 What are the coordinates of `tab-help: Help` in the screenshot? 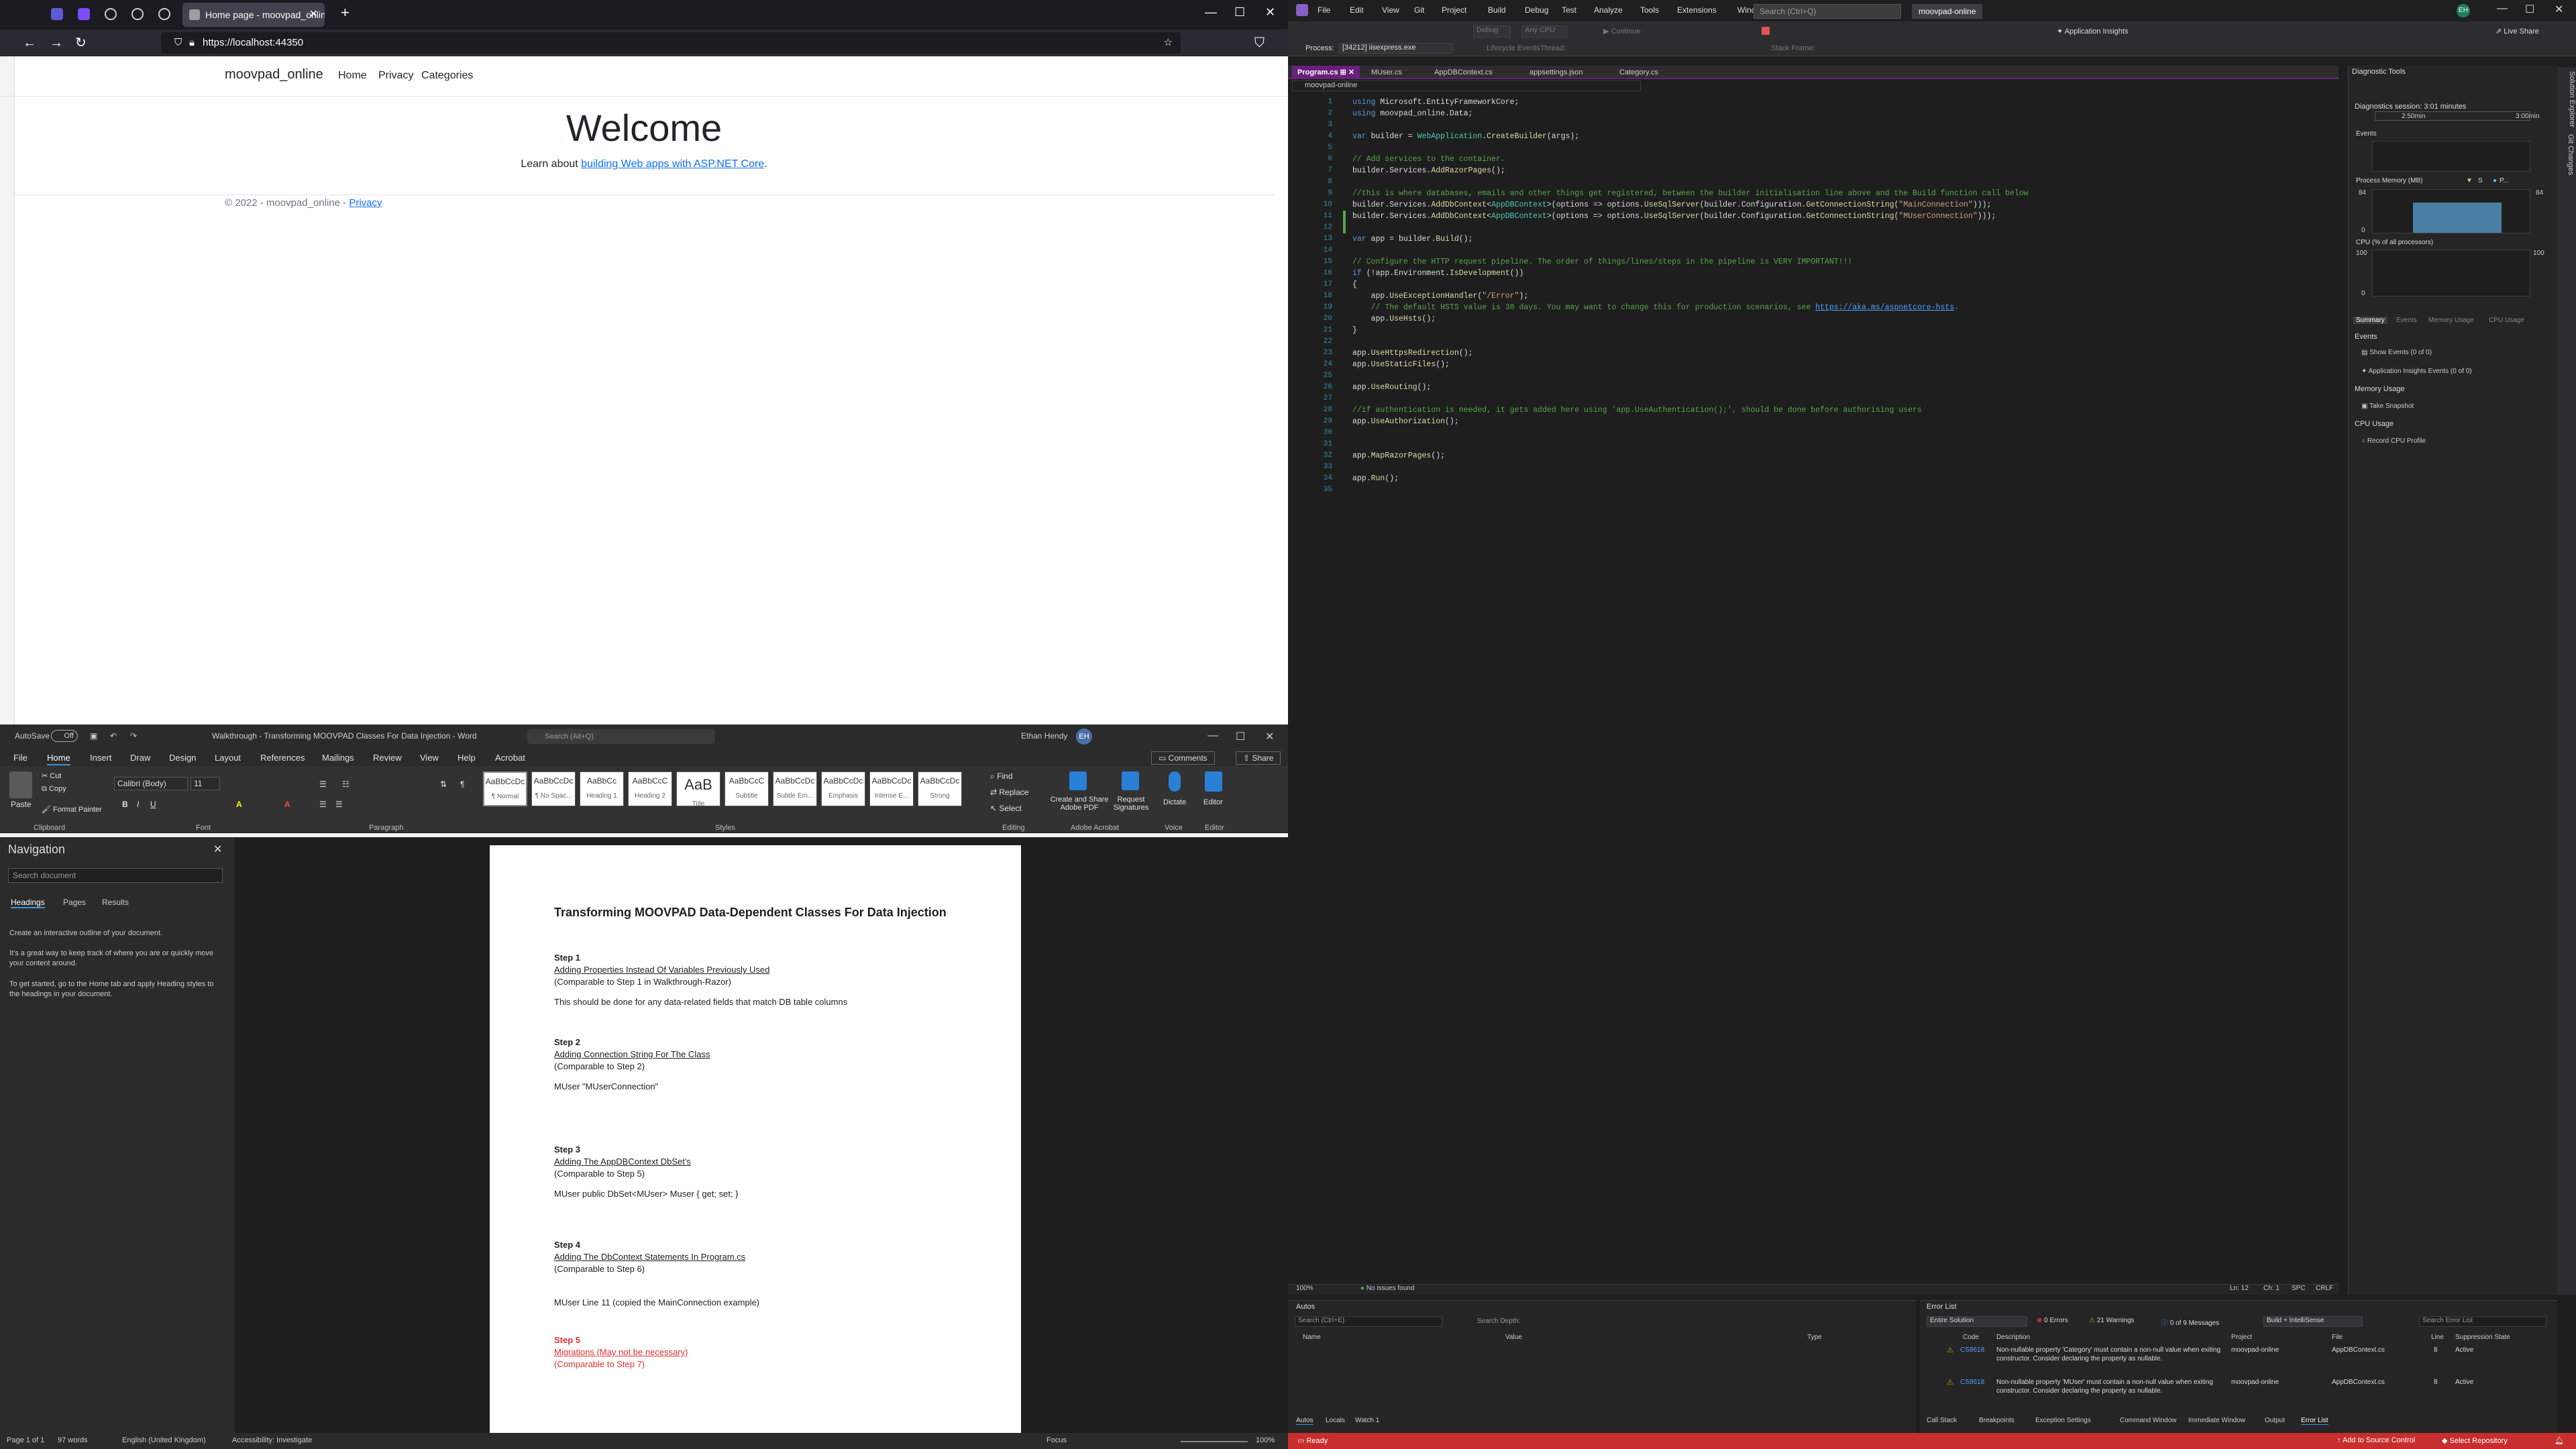 It's located at (467, 758).